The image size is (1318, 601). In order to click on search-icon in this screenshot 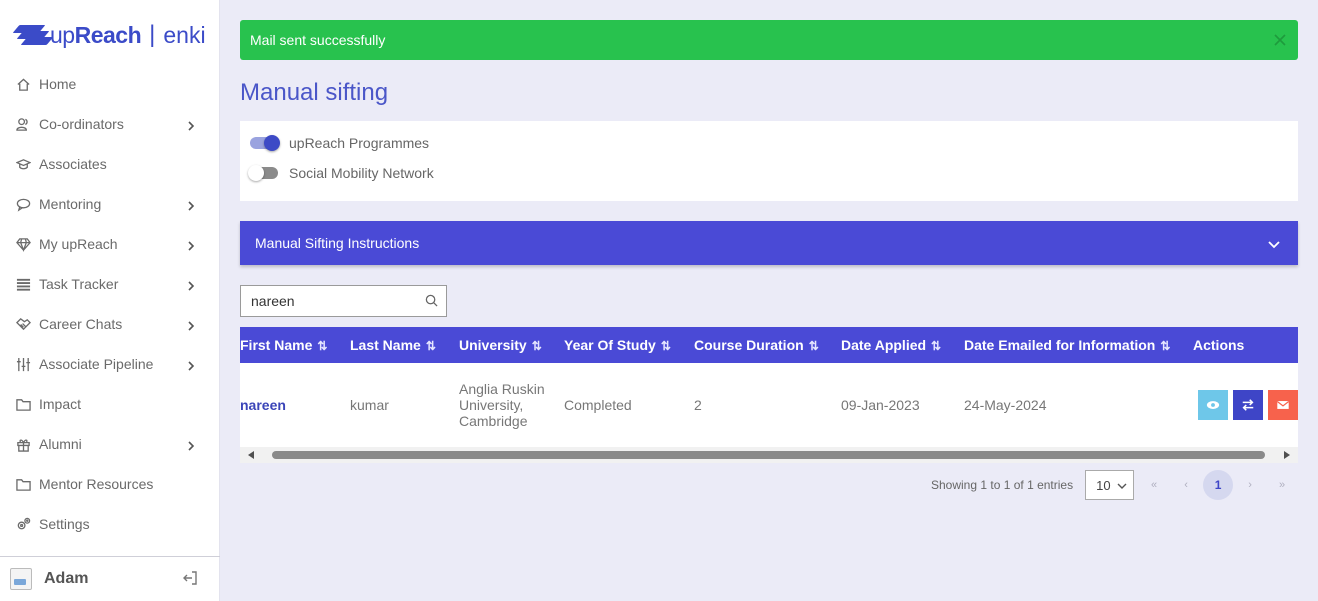, I will do `click(432, 301)`.